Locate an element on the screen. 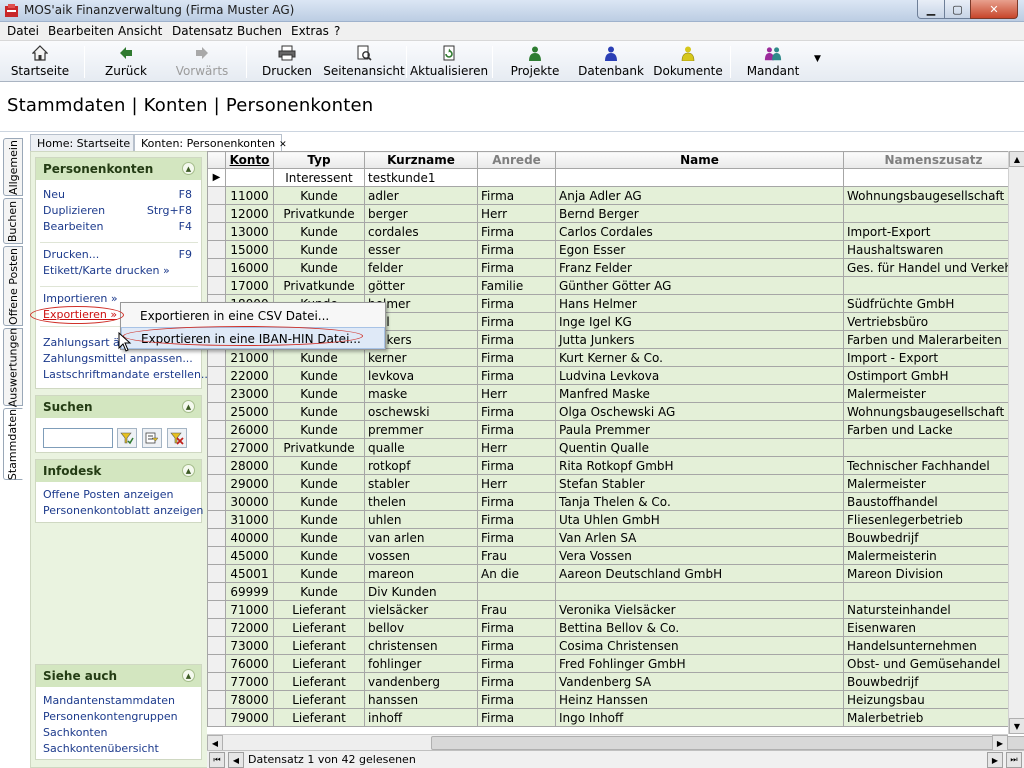 The height and width of the screenshot is (768, 1024). cell-konto: 73000 is located at coordinates (249, 645).